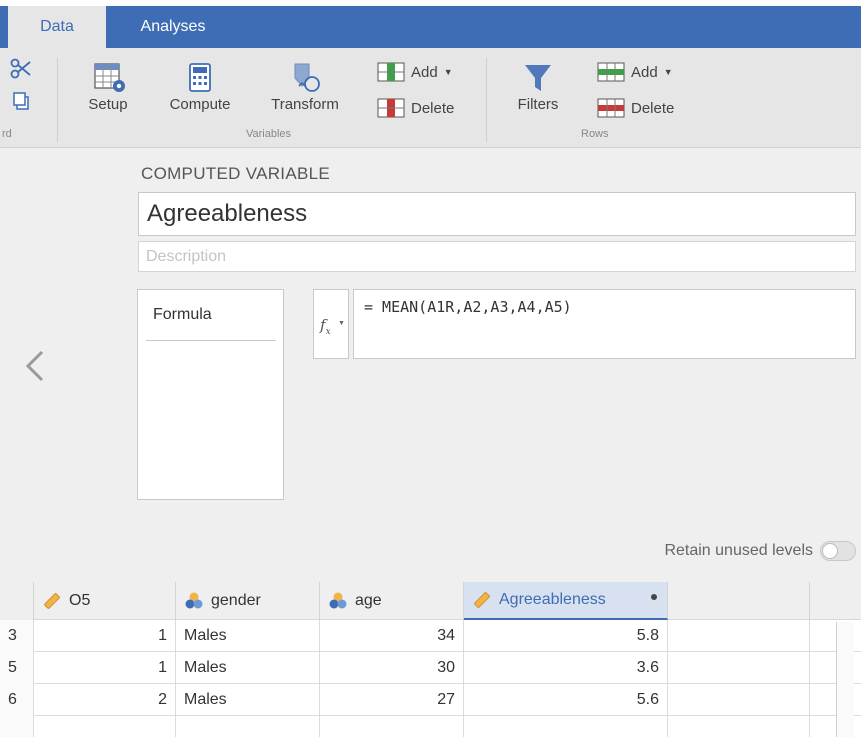  Describe the element at coordinates (497, 256) in the screenshot. I see `description-input` at that location.